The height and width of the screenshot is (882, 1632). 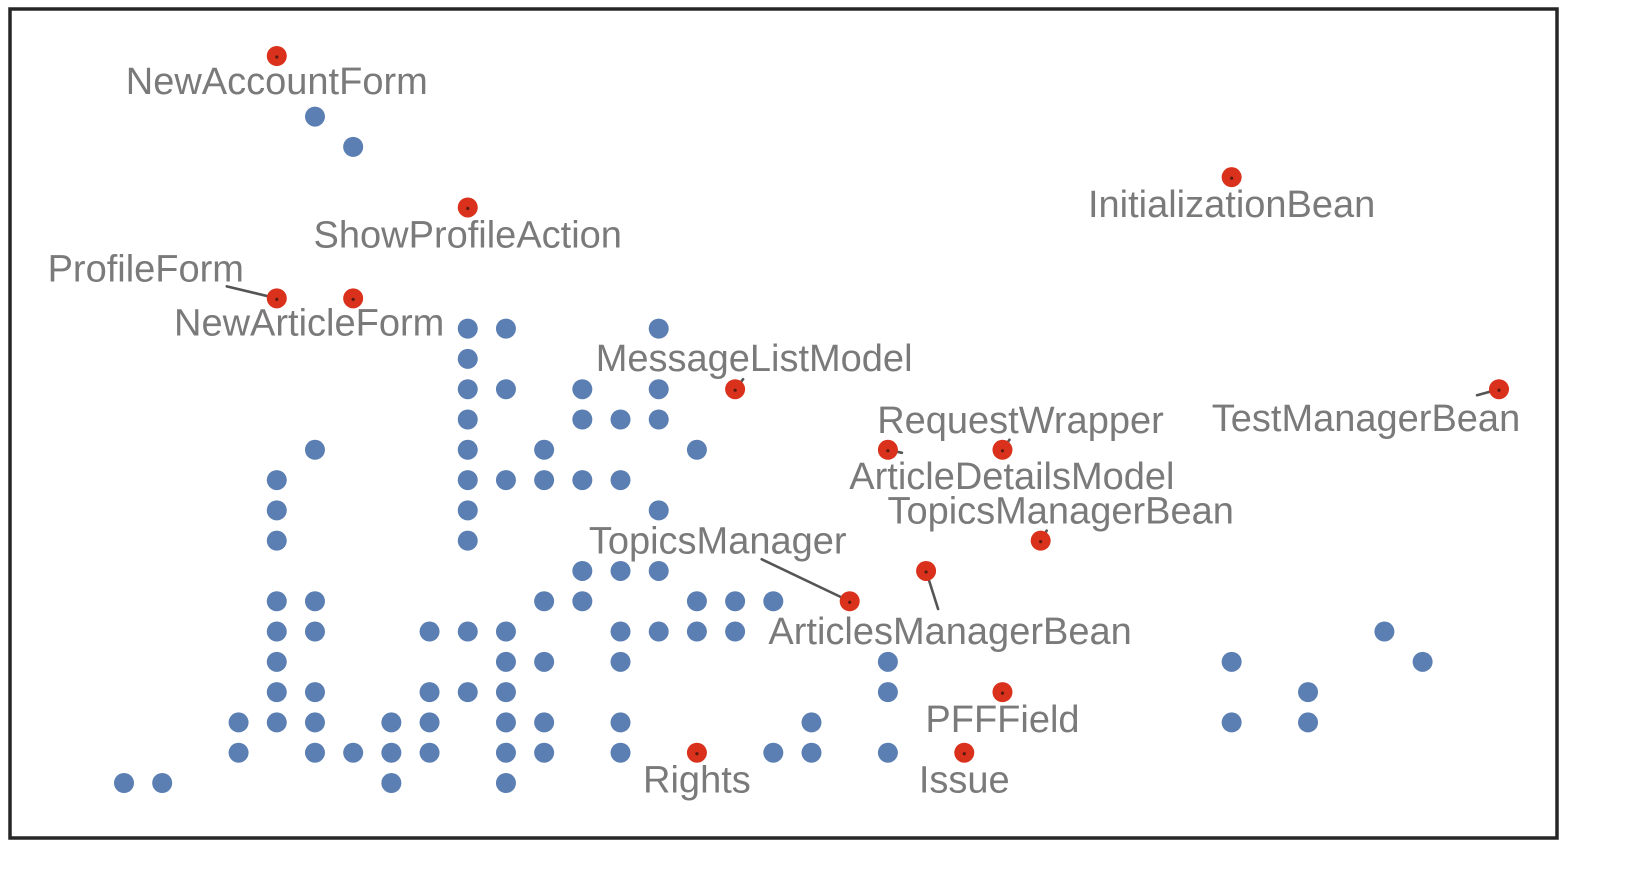 I want to click on point-label: MessageListModel, so click(x=754, y=359).